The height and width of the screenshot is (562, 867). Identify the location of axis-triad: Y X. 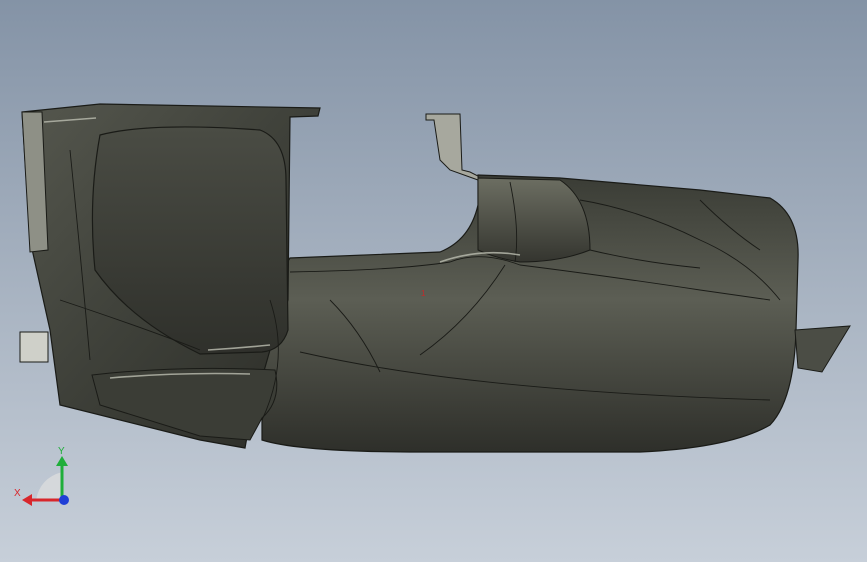
(41, 476).